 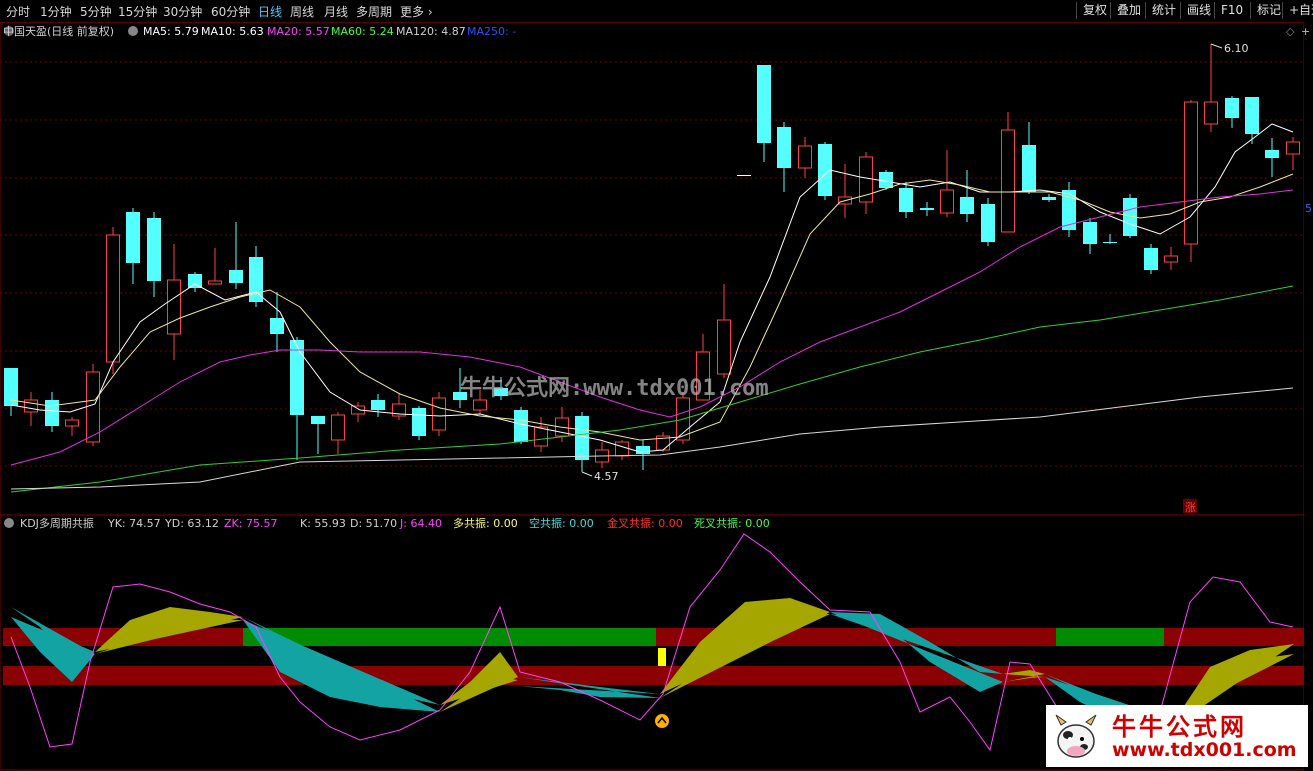 I want to click on indicator-value-2: ZK: 75.57, so click(x=250, y=523).